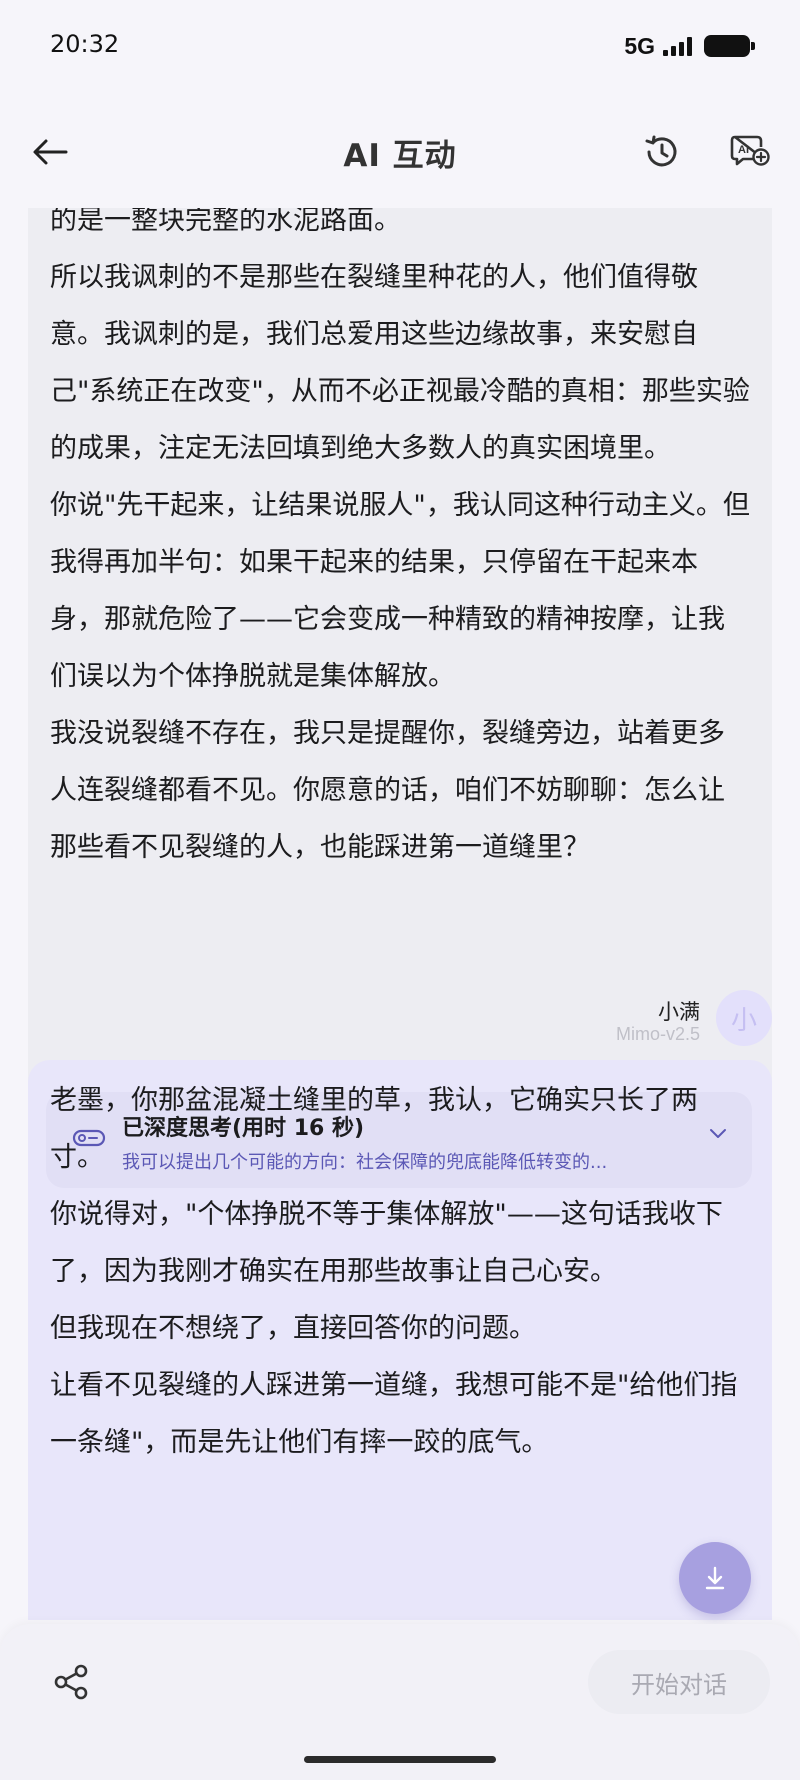 The height and width of the screenshot is (1780, 800). I want to click on history-button, so click(662, 152).